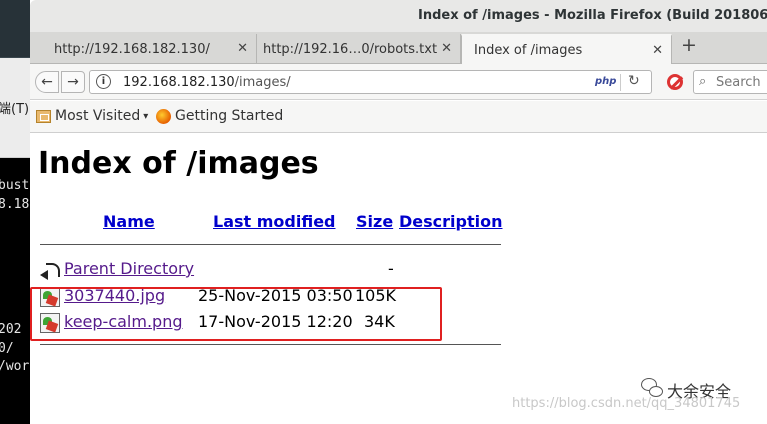  What do you see at coordinates (675, 82) in the screenshot?
I see `noscript-icon` at bounding box center [675, 82].